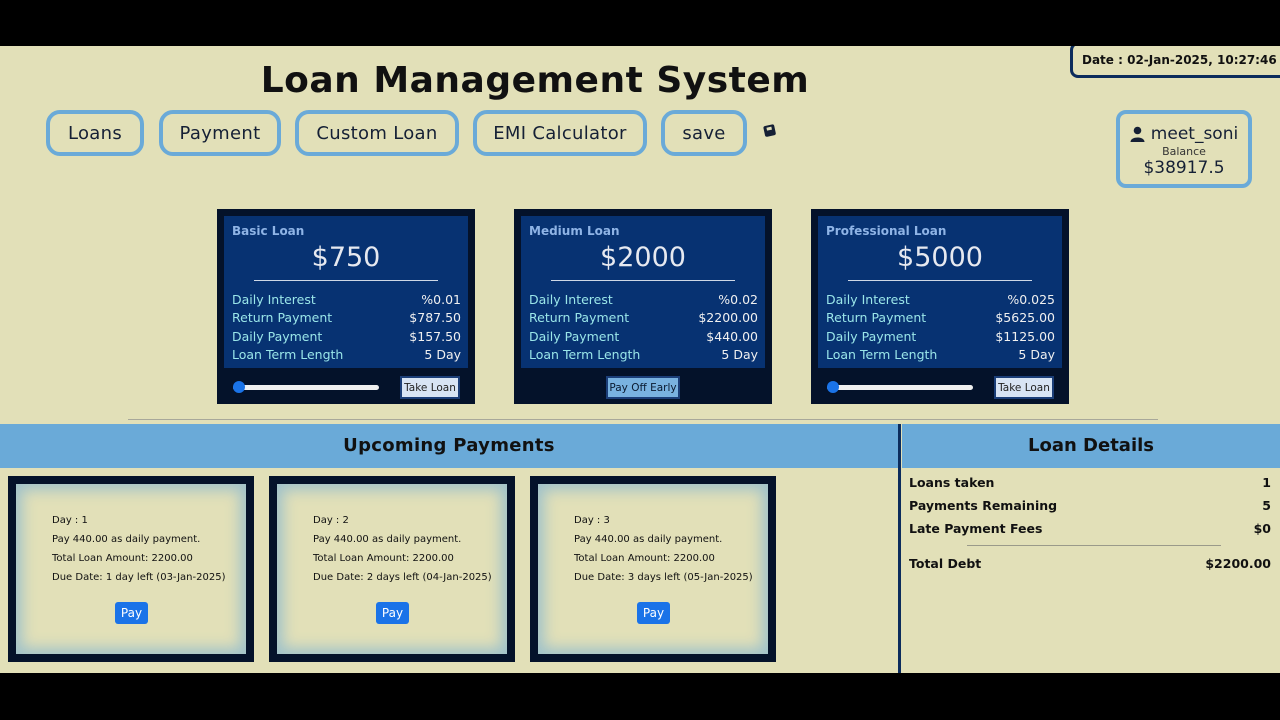 This screenshot has height=720, width=1280. Describe the element at coordinates (1090, 563) in the screenshot. I see `detail-total-debt: Total Debt $2200.00` at that location.